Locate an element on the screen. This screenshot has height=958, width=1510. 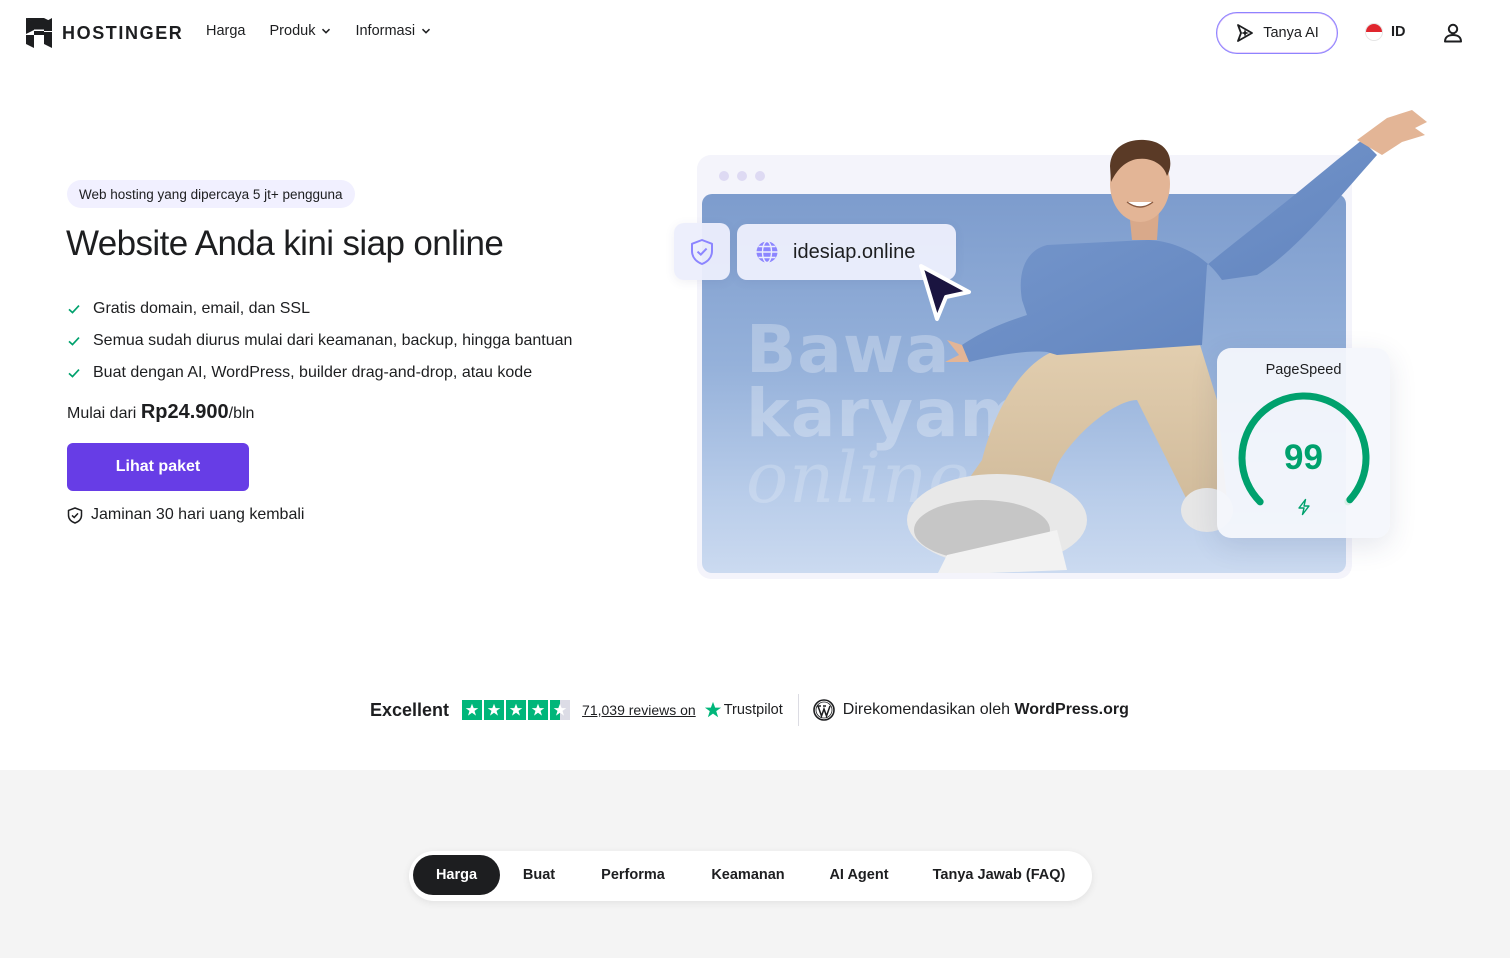
language-selector: ID is located at coordinates (1385, 32).